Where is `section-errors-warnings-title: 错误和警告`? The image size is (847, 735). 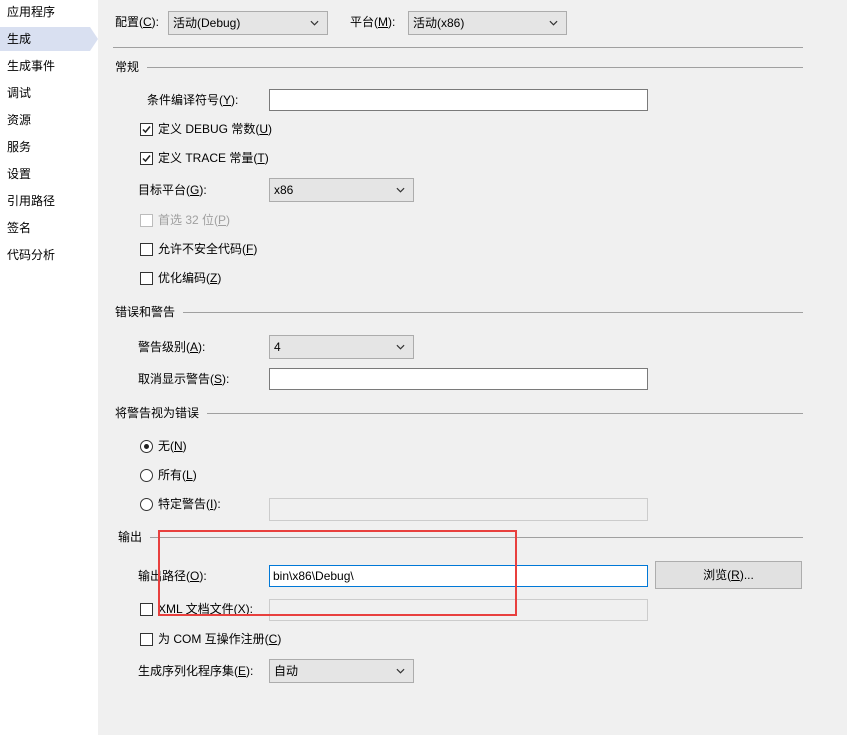
section-errors-warnings-title: 错误和警告 is located at coordinates (145, 312).